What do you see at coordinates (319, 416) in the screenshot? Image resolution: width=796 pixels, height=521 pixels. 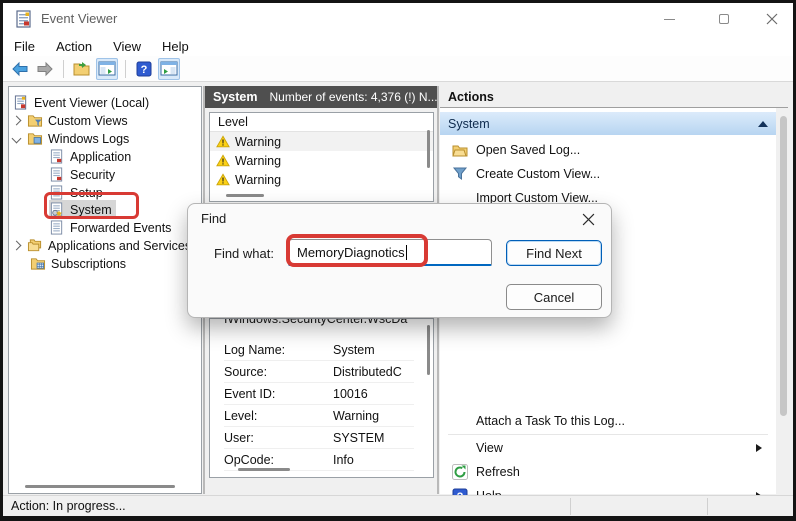 I see `detail-row: Level: Warning` at bounding box center [319, 416].